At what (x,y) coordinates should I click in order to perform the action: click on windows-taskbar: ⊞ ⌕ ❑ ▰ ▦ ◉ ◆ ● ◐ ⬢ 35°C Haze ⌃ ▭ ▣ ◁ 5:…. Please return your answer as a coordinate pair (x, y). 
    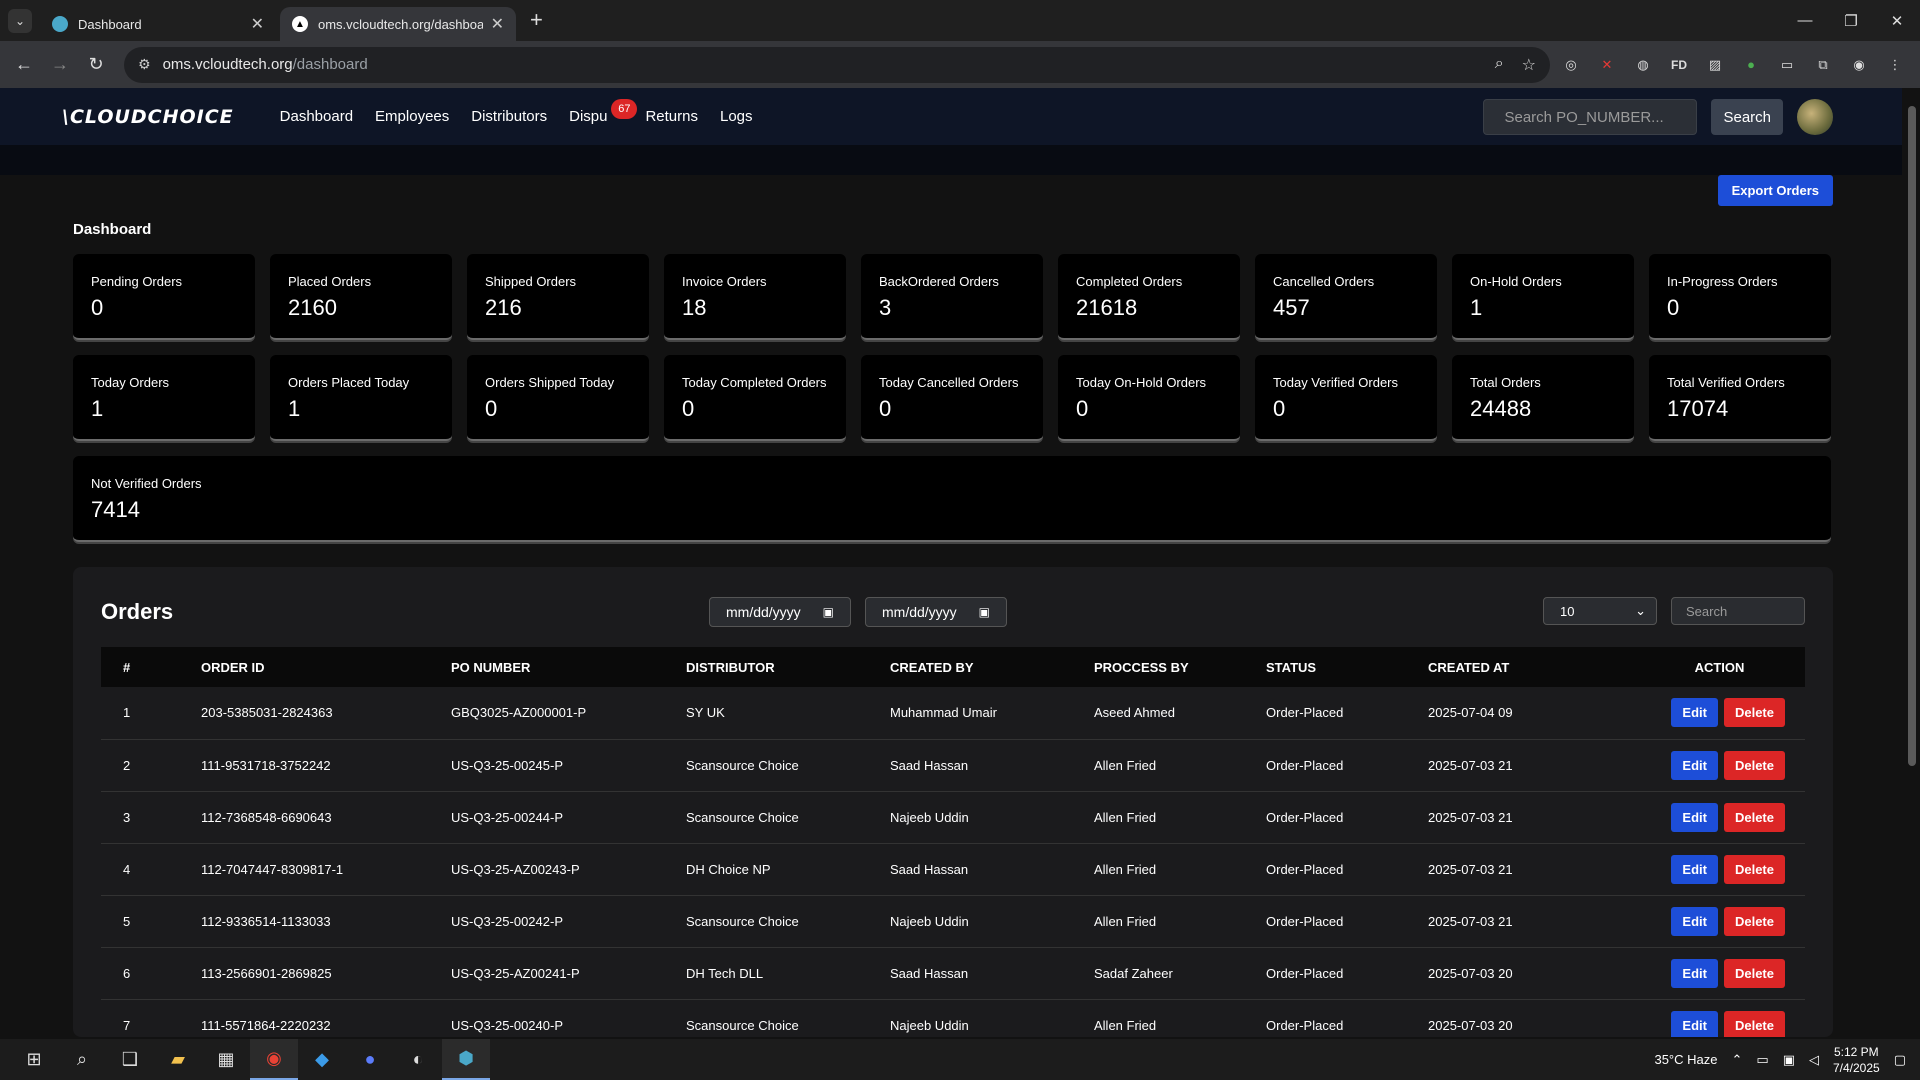
    Looking at the image, I should click on (960, 1059).